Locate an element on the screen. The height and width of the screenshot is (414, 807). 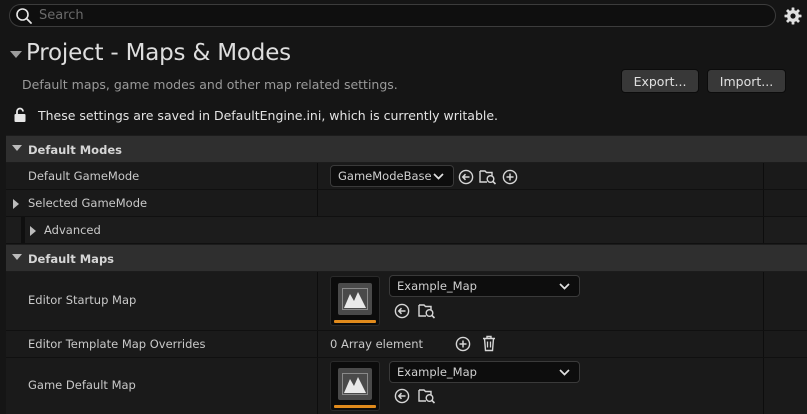
category-label: Default Modes is located at coordinates (75, 150).